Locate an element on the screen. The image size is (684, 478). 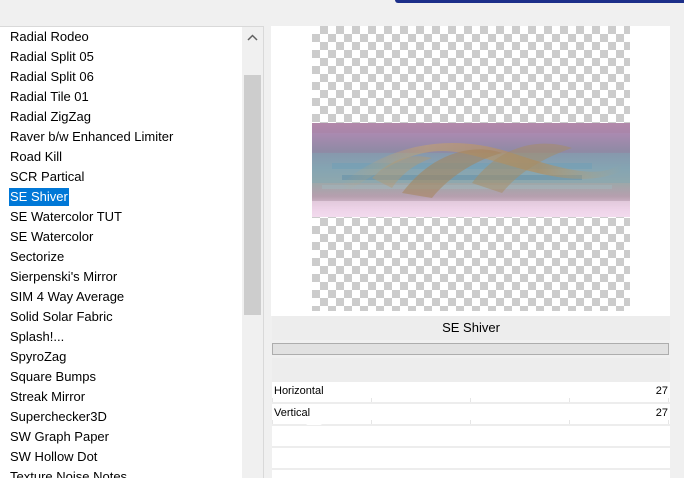
list-item-label: Solid Solar Fabric is located at coordinates (61, 316).